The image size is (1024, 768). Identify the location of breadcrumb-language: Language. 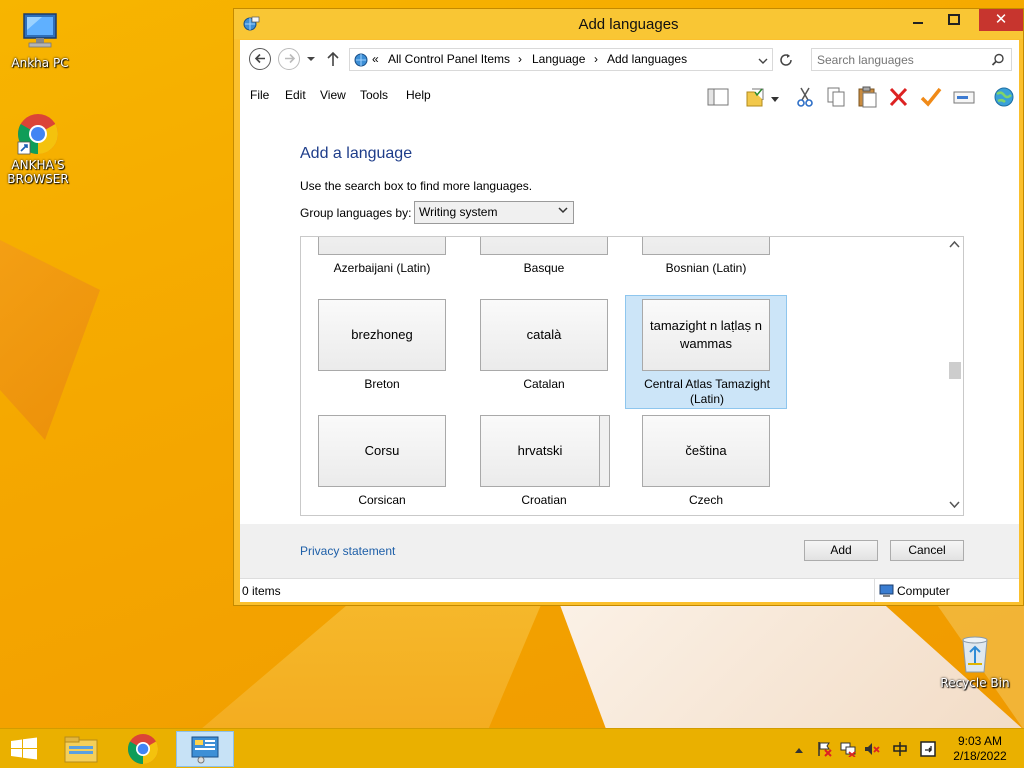
(558, 59).